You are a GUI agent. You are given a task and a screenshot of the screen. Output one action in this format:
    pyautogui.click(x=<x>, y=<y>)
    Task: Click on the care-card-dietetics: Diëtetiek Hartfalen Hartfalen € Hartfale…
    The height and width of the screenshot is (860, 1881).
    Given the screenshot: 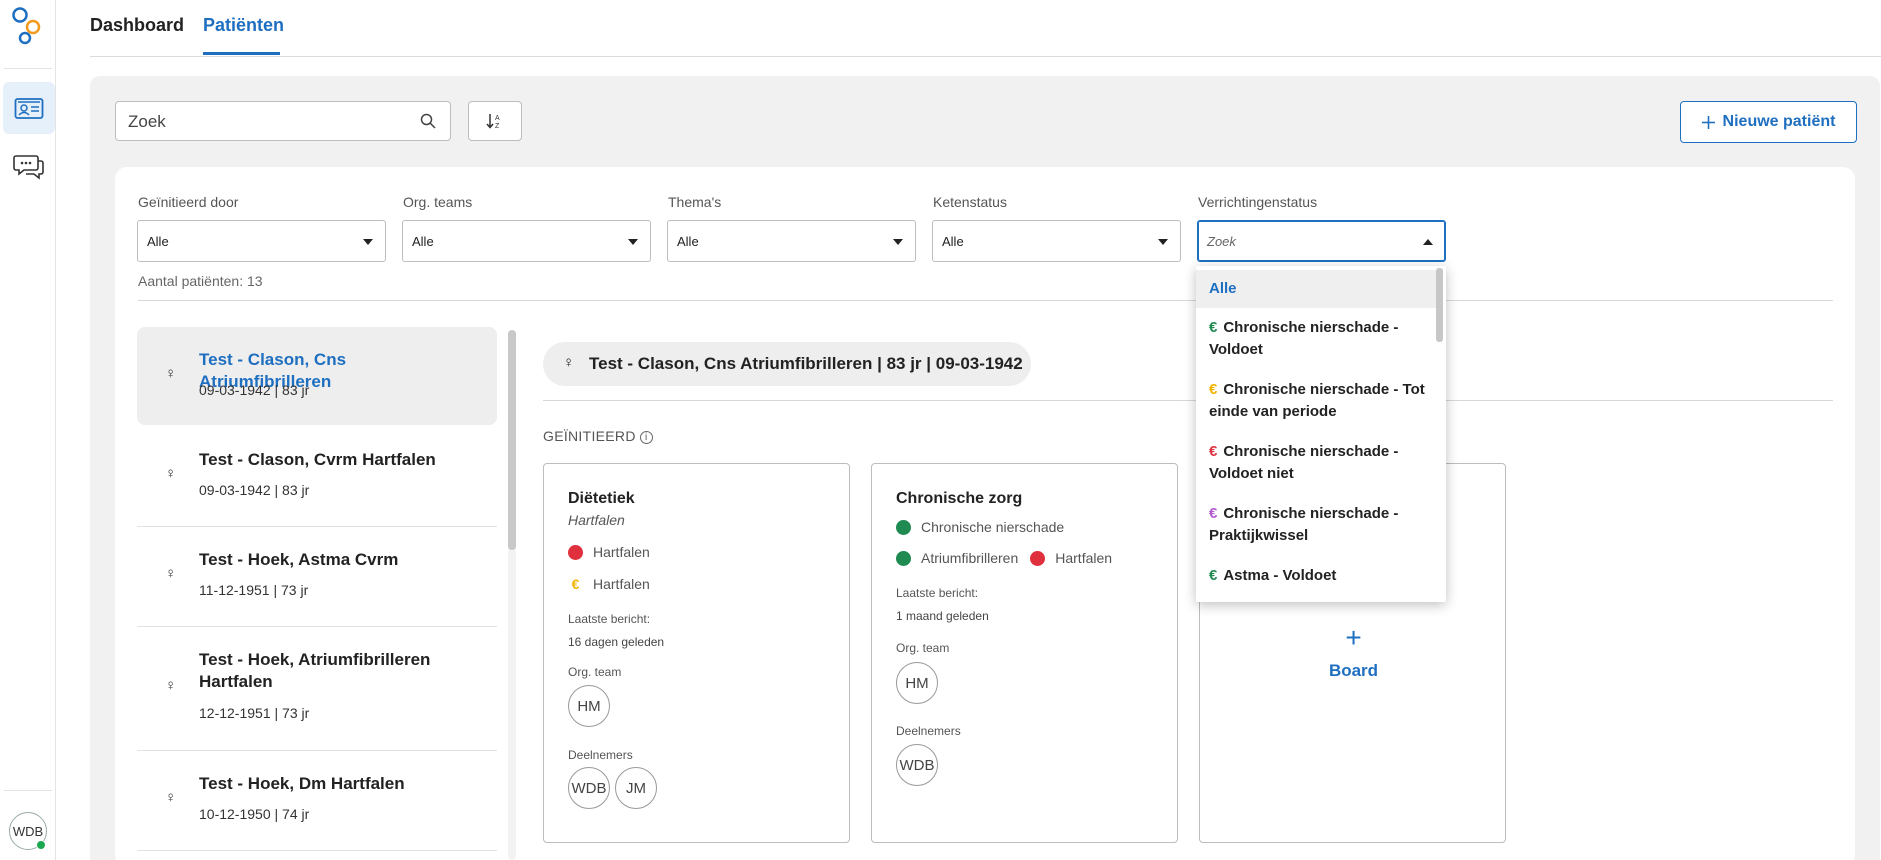 What is the action you would take?
    pyautogui.click(x=696, y=653)
    